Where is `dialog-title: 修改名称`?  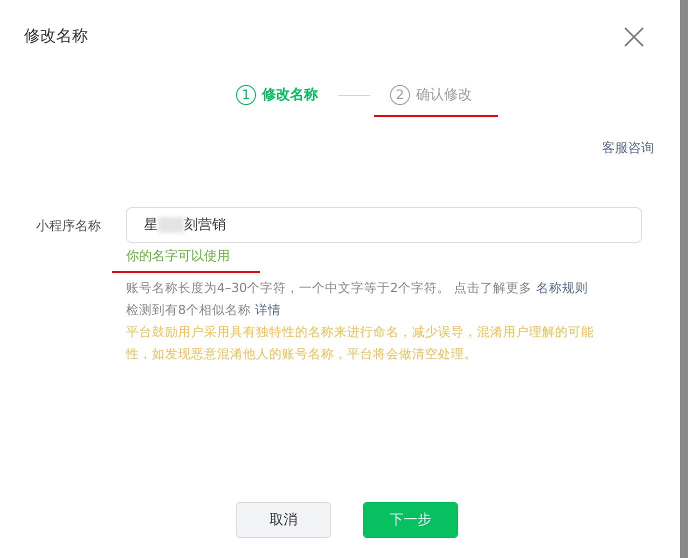
dialog-title: 修改名称 is located at coordinates (56, 36).